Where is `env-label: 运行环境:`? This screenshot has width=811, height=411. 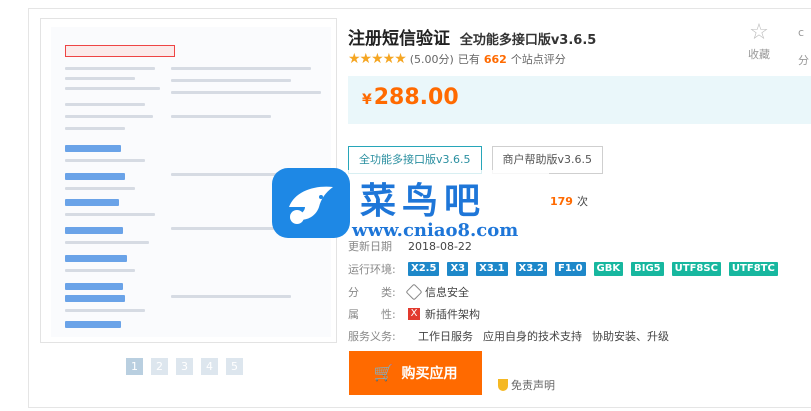
env-label: 运行环境: is located at coordinates (372, 269).